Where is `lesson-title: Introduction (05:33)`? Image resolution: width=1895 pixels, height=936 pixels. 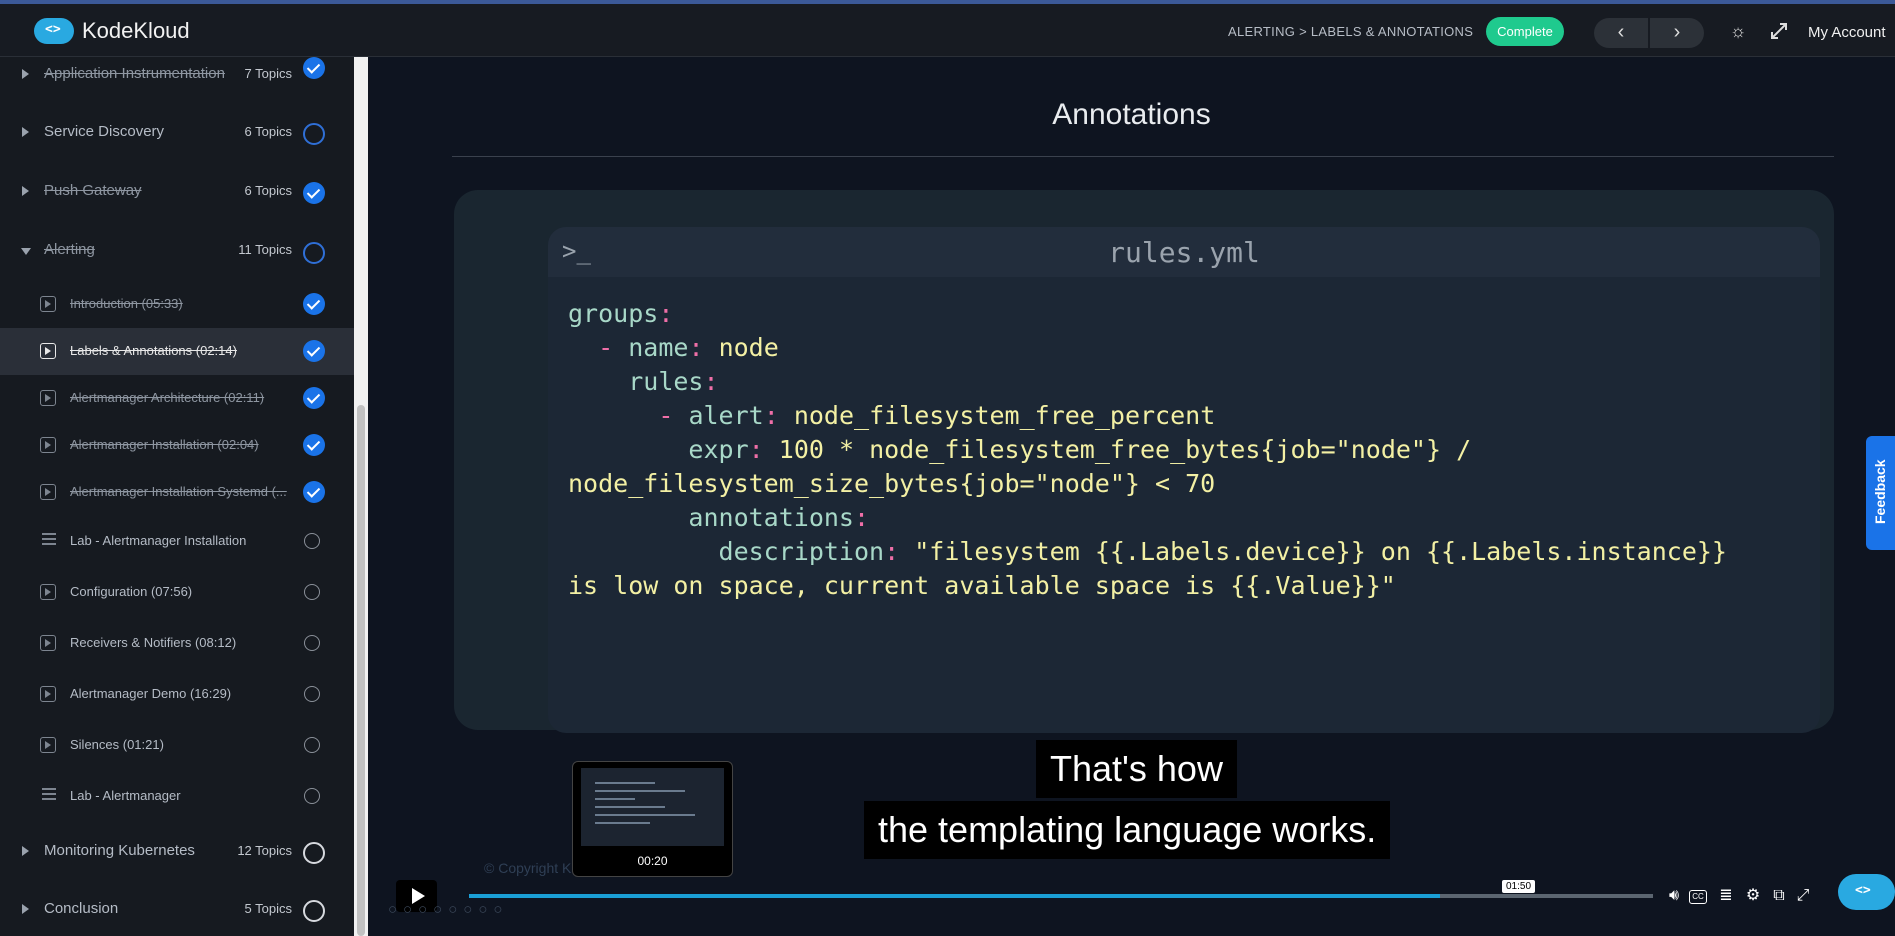 lesson-title: Introduction (05:33) is located at coordinates (126, 303).